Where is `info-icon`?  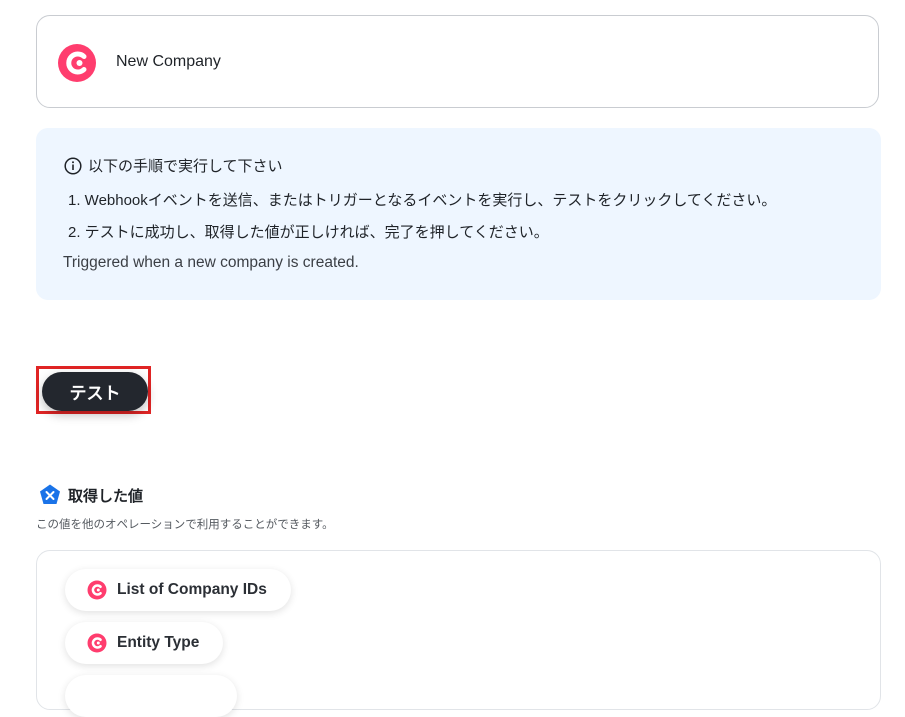 info-icon is located at coordinates (73, 165).